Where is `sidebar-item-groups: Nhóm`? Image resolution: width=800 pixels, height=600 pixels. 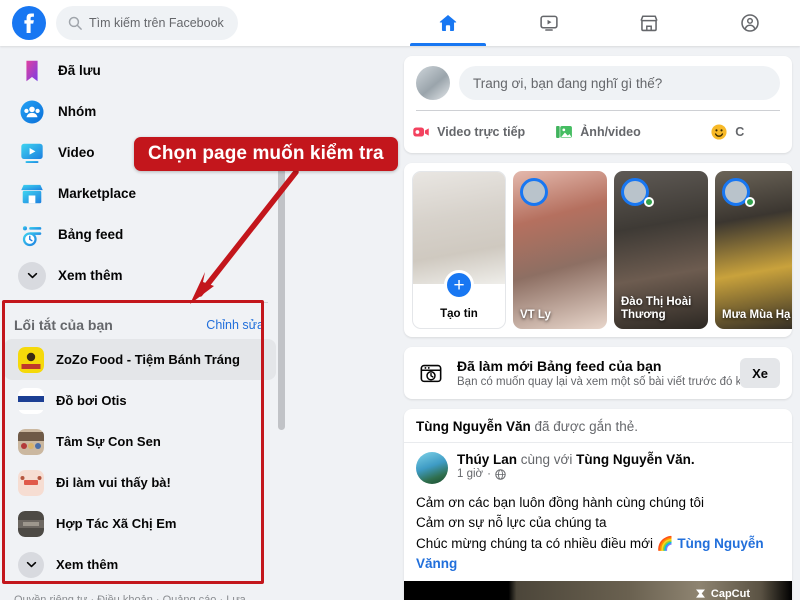
sidebar-item-groups: Nhóm is located at coordinates (140, 111).